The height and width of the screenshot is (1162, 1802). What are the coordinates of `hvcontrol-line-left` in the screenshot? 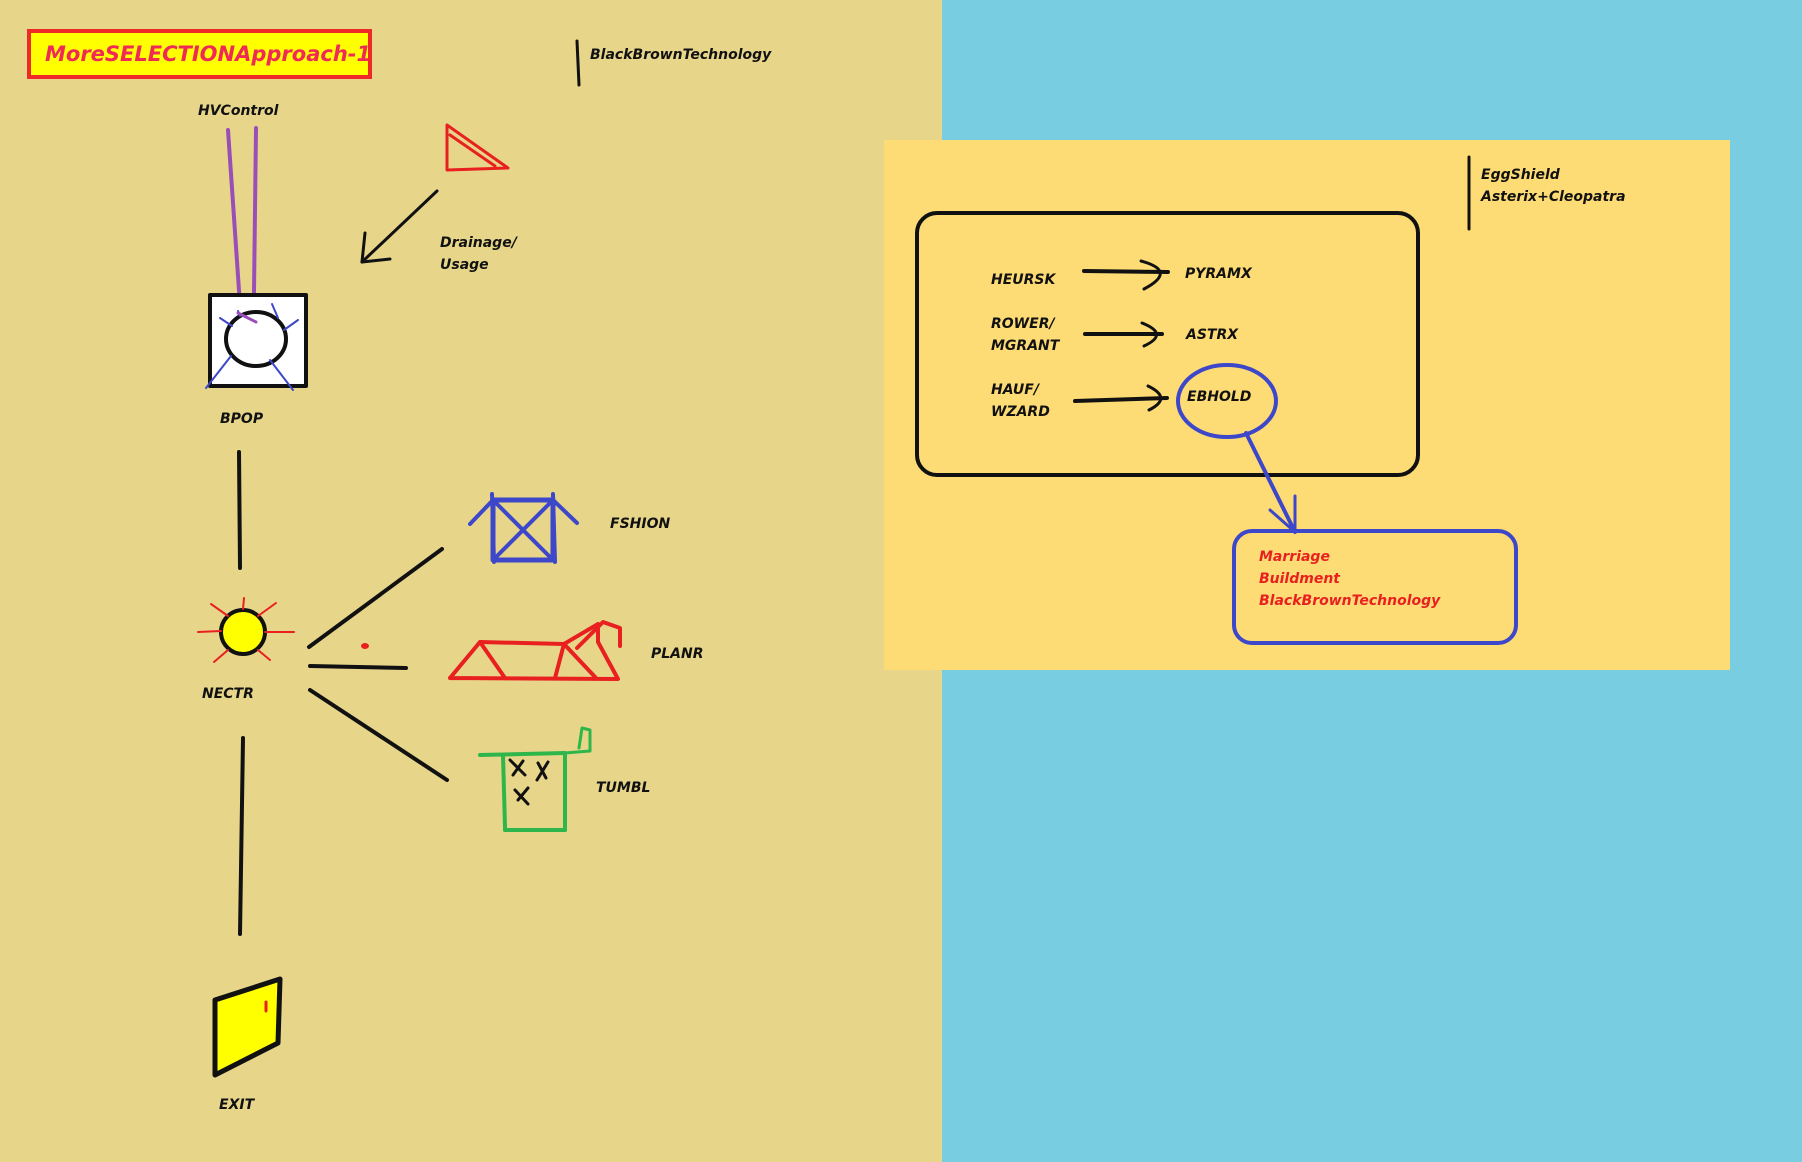 It's located at (234, 217).